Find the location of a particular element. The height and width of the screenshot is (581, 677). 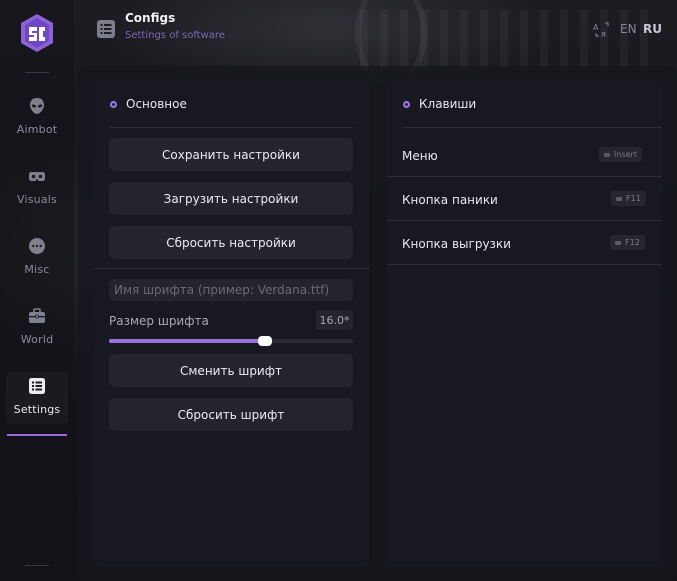

svg-text: A is located at coordinates (596, 27).